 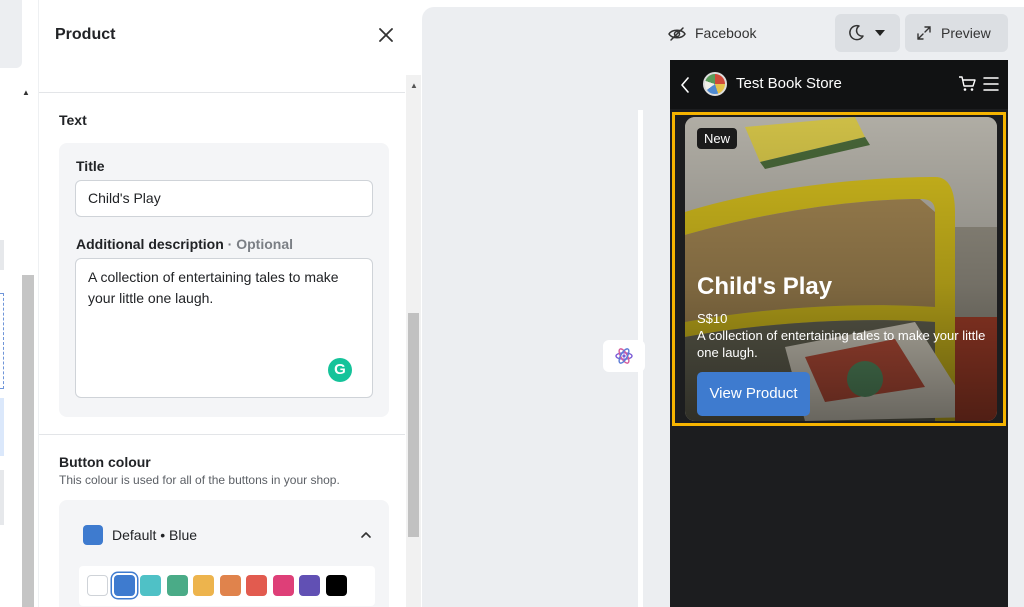 I want to click on scroll-up-arrow: ▲, so click(x=414, y=85).